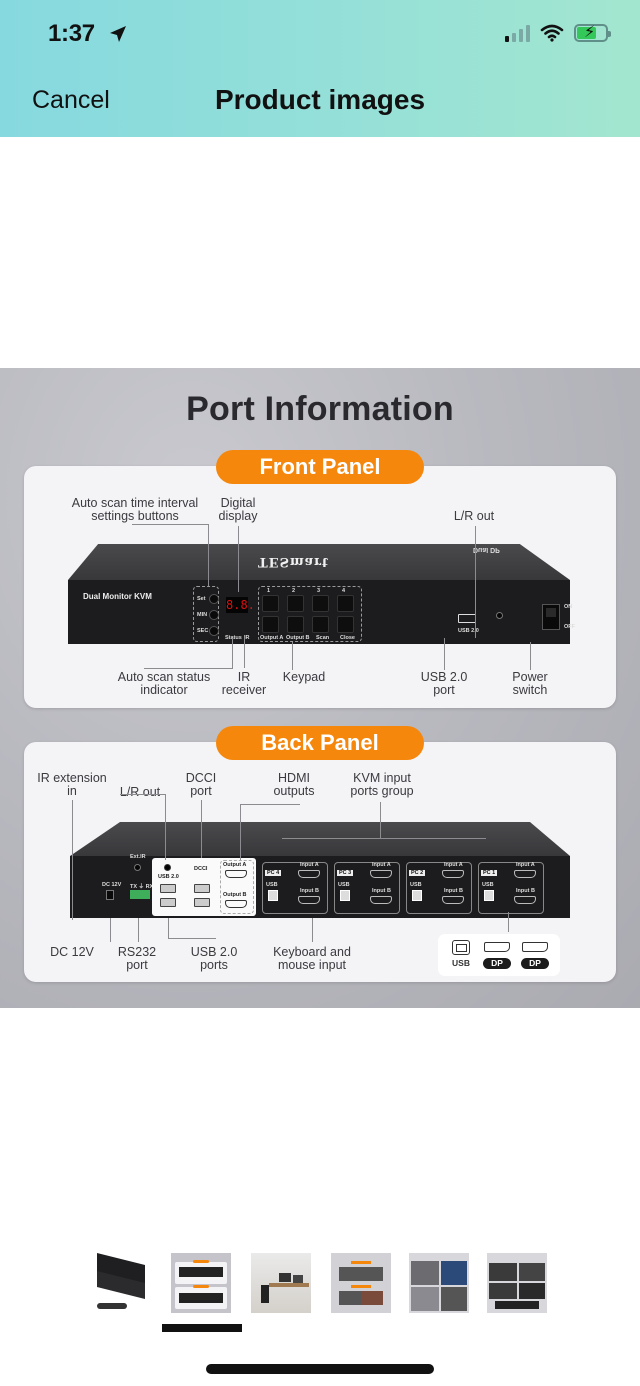 The image size is (640, 1386). Describe the element at coordinates (320, 743) in the screenshot. I see `back-panel-heading: Back Panel` at that location.